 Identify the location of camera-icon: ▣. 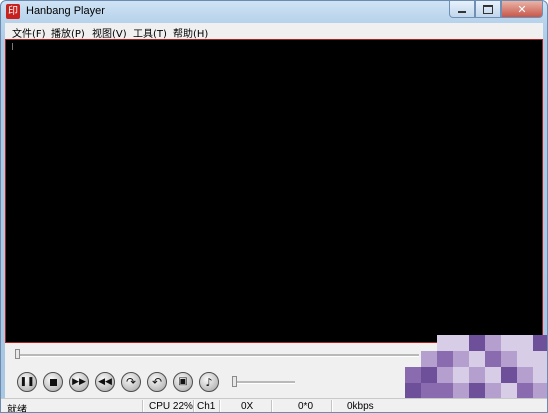
(183, 381).